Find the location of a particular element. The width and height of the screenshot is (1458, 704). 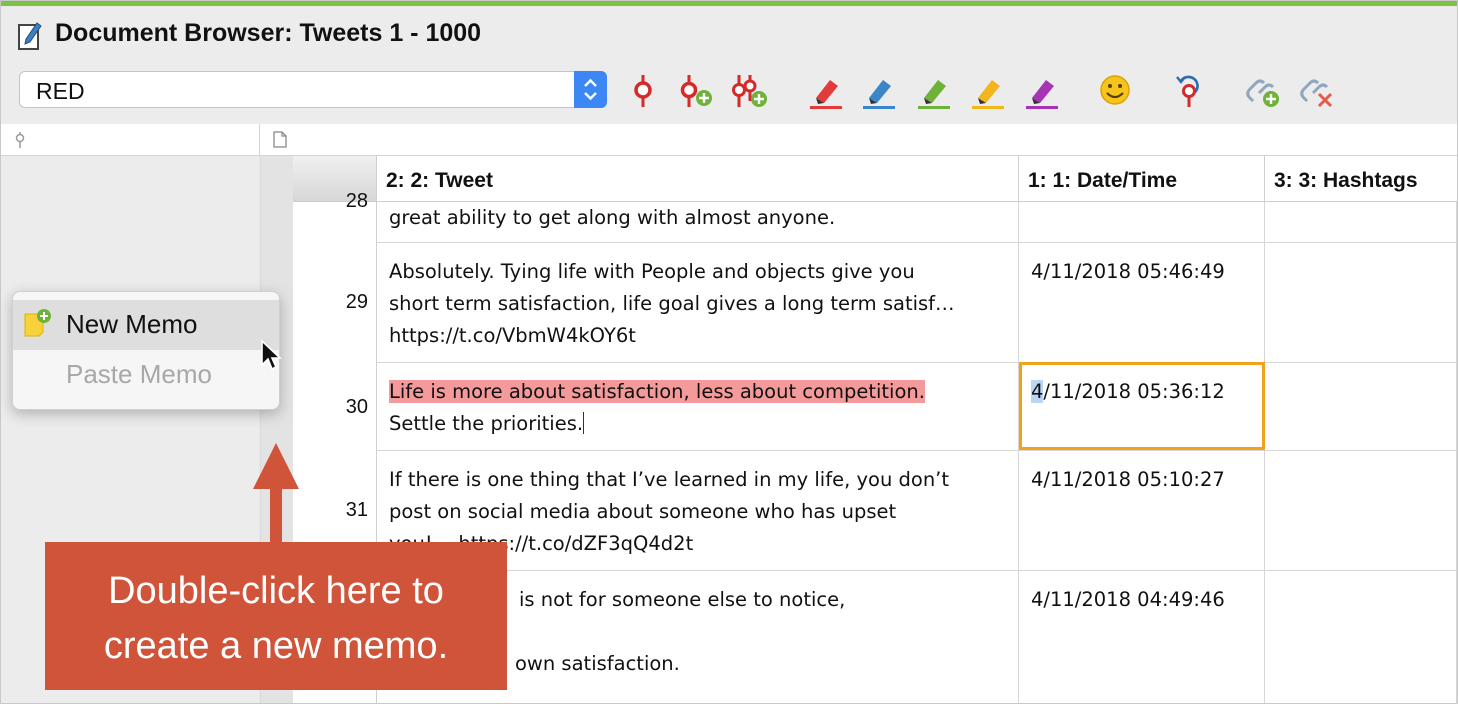

code-selector-value: RED is located at coordinates (60, 91).